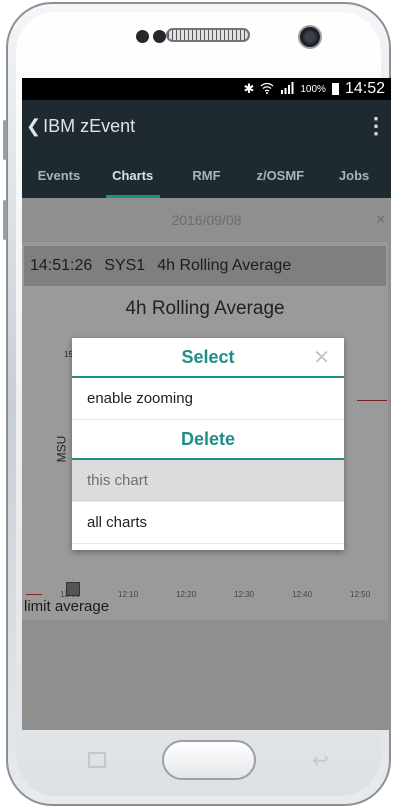 This screenshot has width=397, height=810. I want to click on app-title: IBM zEvent, so click(89, 125).